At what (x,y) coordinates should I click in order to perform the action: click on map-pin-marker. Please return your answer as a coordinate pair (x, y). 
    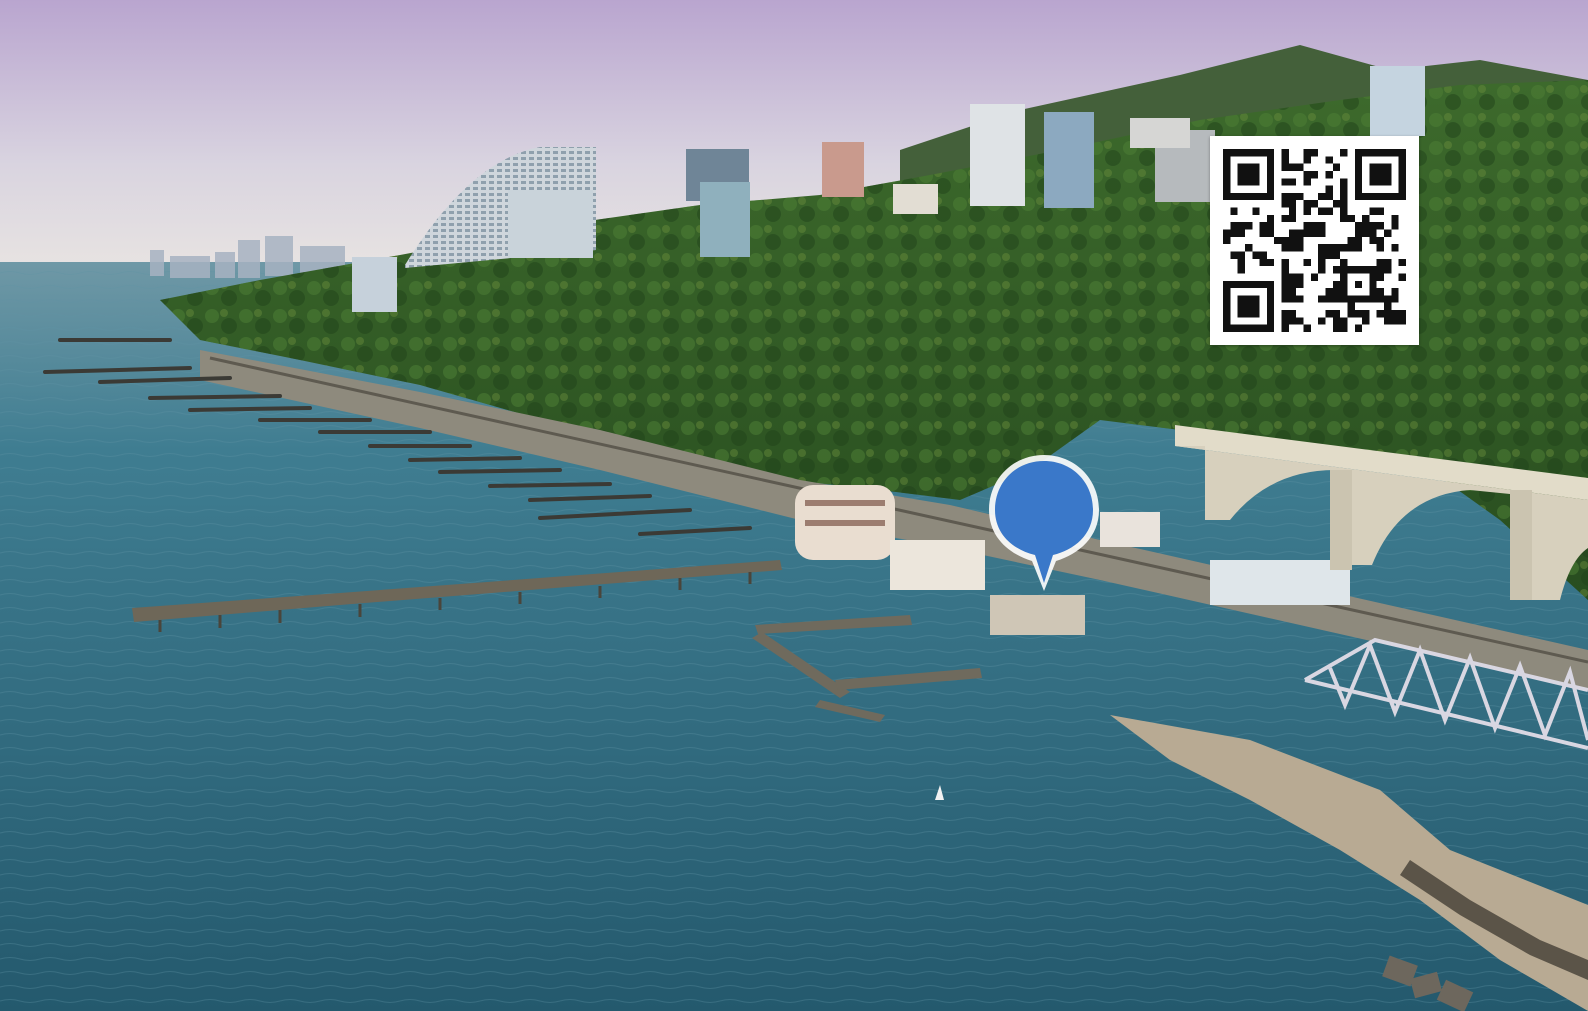
    Looking at the image, I should click on (1044, 523).